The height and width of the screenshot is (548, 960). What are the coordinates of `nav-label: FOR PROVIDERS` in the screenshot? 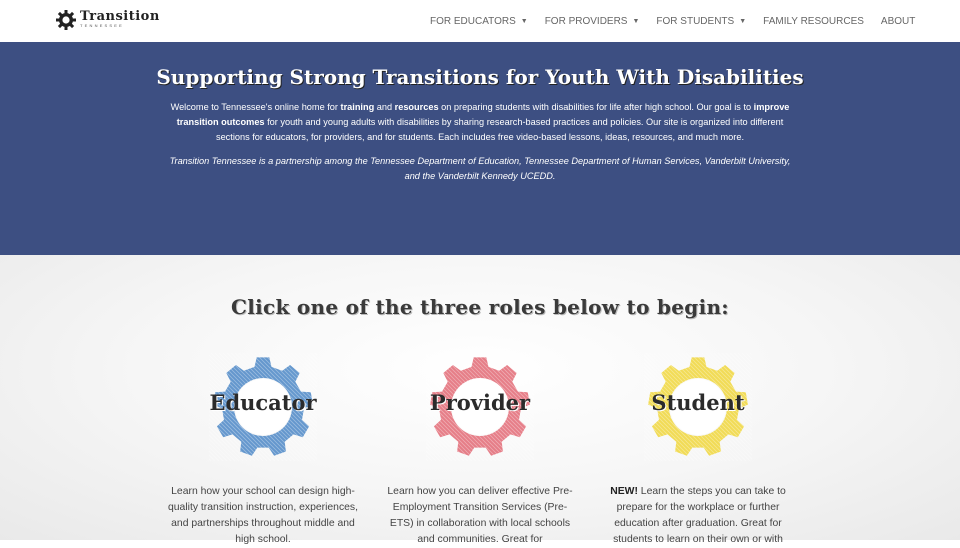 It's located at (586, 21).